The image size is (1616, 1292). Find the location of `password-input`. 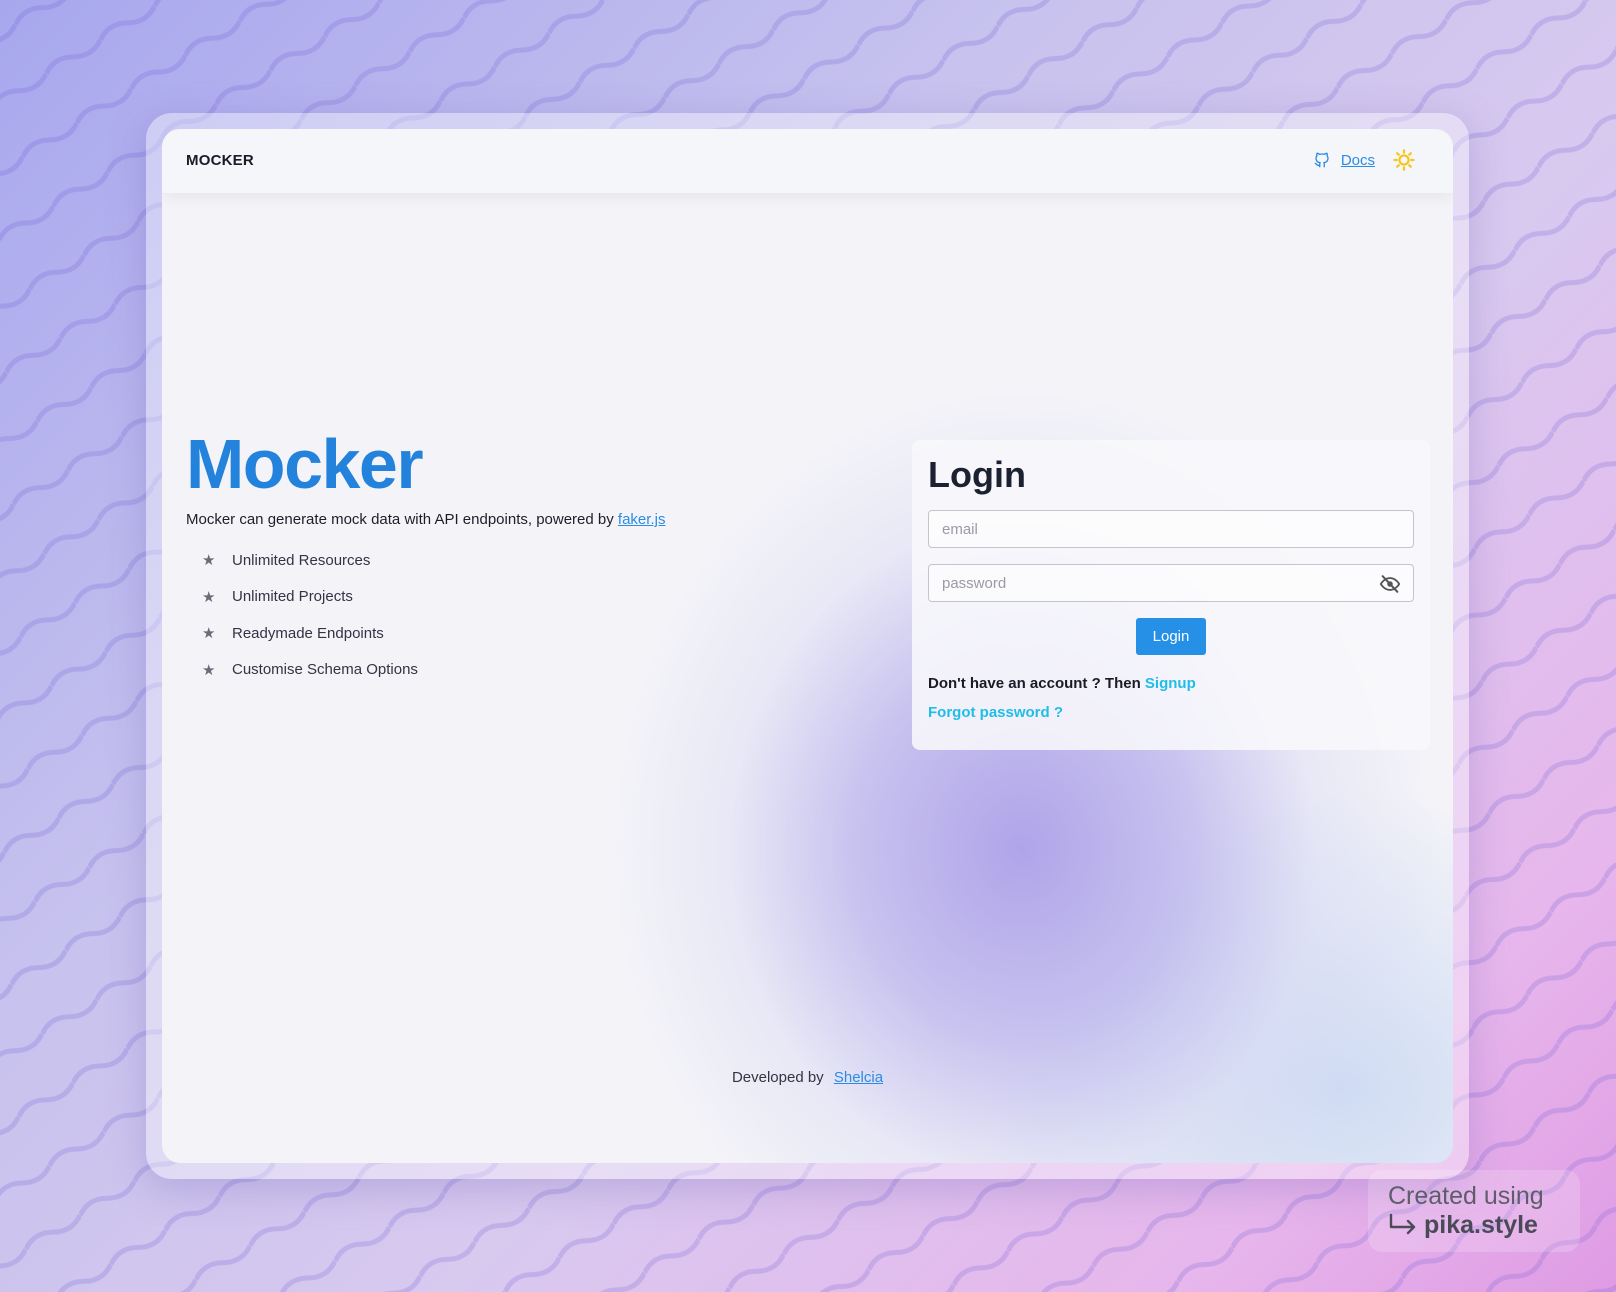

password-input is located at coordinates (1171, 583).